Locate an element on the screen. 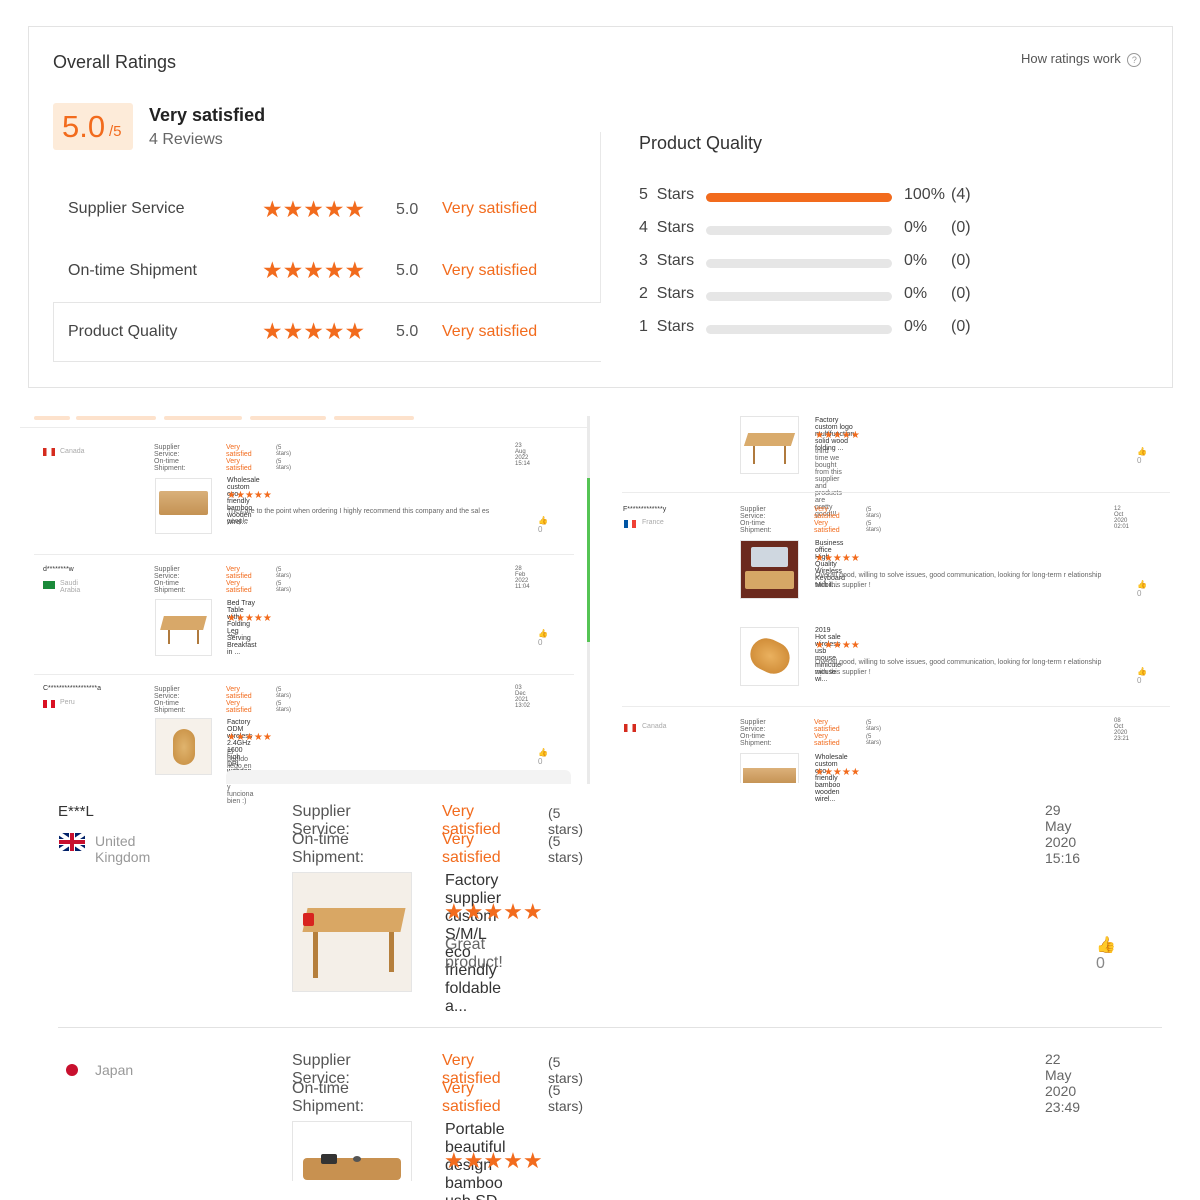  supplier-service-stars: ★★★★★ is located at coordinates (314, 209).